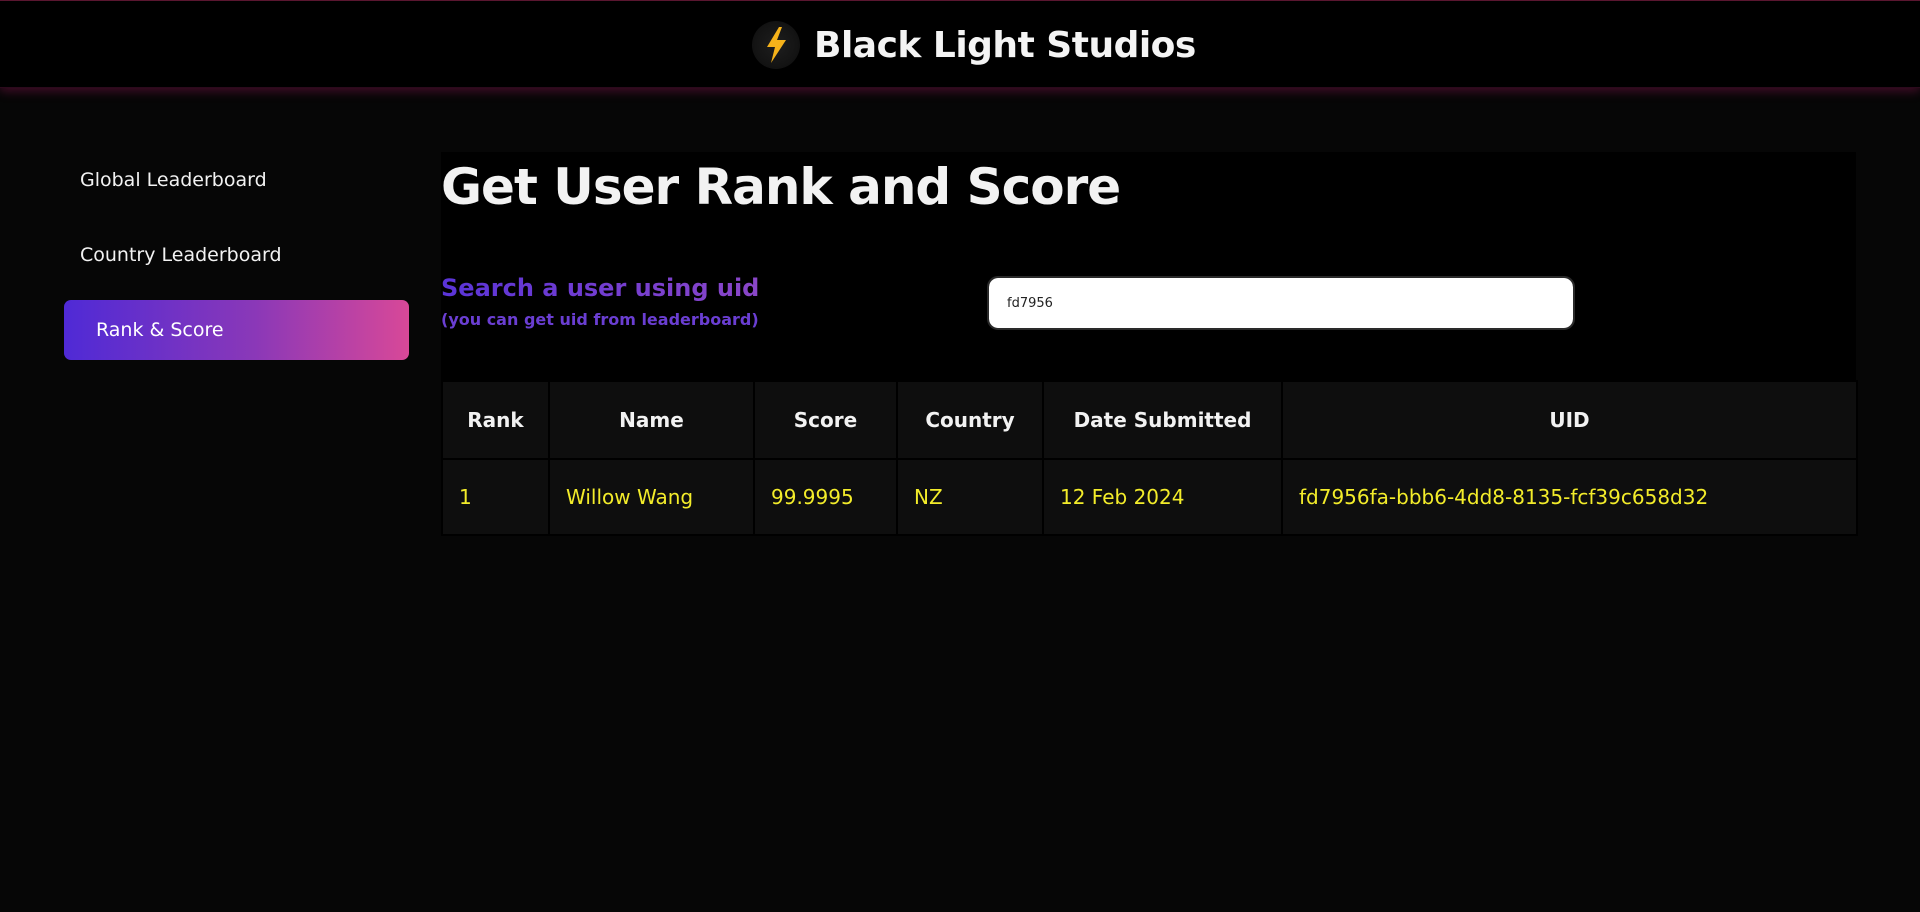 This screenshot has height=912, width=1920. Describe the element at coordinates (495, 497) in the screenshot. I see `cell-rank: 1` at that location.